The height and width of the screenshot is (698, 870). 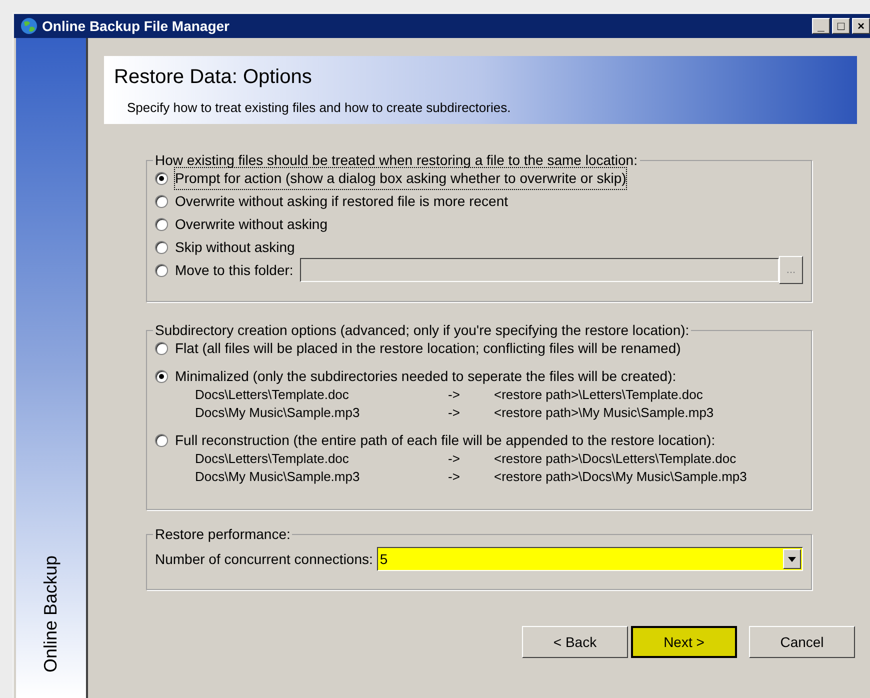 I want to click on option-label: Overwrite without asking if restored file is more recent, so click(x=341, y=201).